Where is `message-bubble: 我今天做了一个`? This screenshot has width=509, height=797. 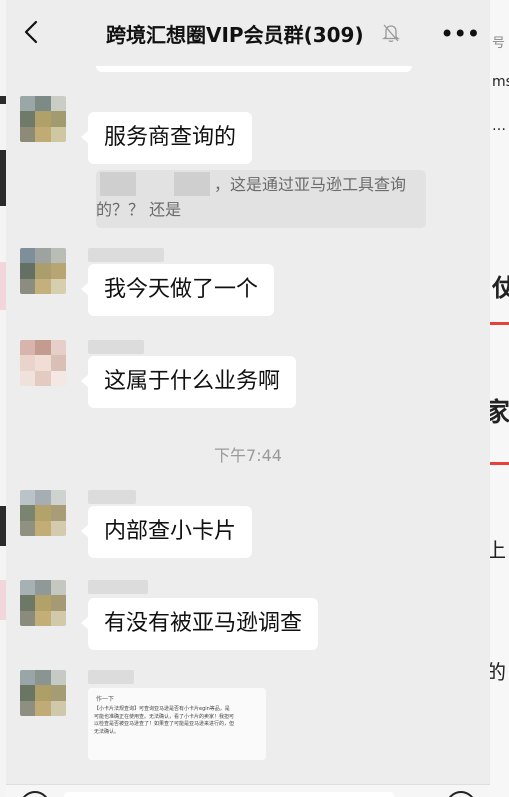 message-bubble: 我今天做了一个 is located at coordinates (177, 290).